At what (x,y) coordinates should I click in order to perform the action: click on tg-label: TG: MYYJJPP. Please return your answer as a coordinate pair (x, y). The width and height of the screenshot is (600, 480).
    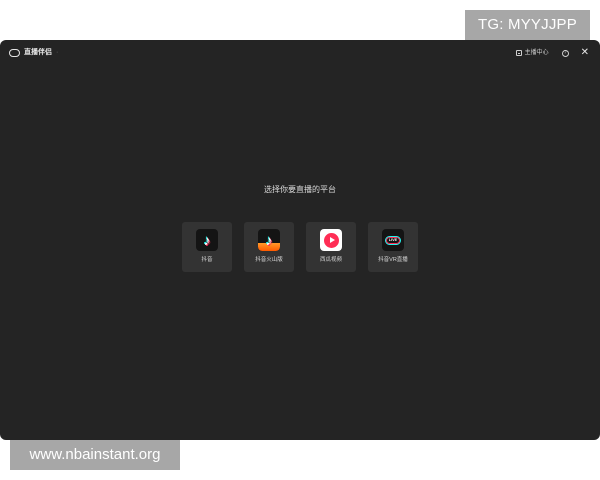
    Looking at the image, I should click on (527, 25).